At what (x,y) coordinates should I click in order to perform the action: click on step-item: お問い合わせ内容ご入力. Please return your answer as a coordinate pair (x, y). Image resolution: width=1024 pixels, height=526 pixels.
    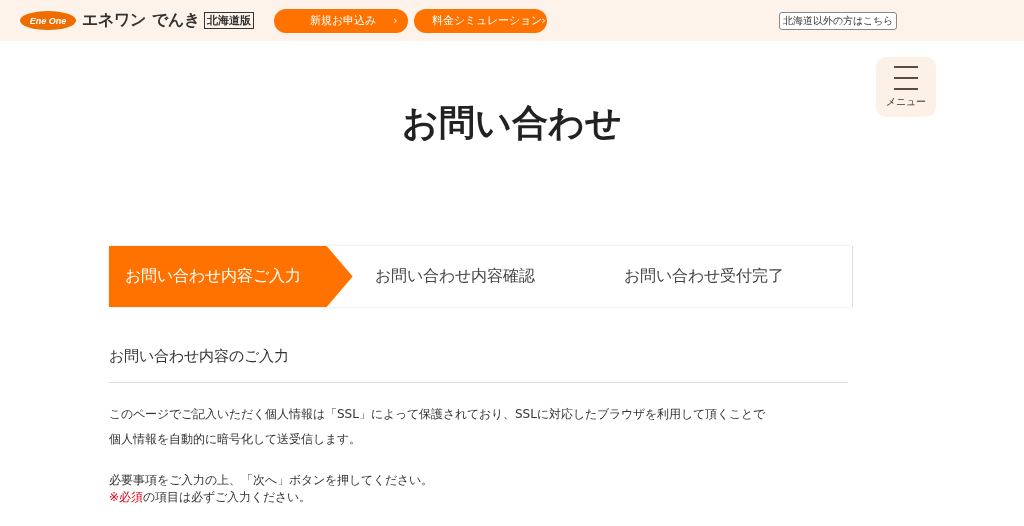
    Looking at the image, I should click on (231, 276).